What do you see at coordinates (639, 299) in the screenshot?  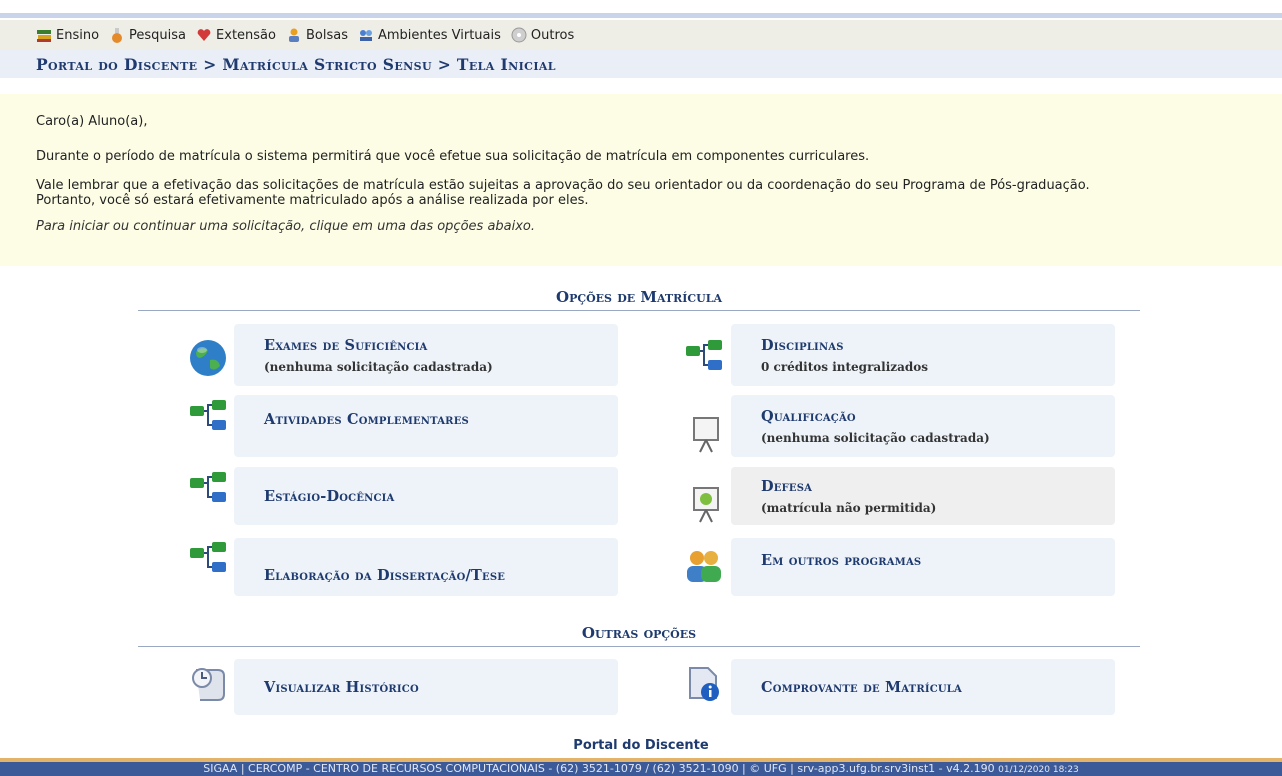 I see `section-title-matricula: Opções de Matrícula` at bounding box center [639, 299].